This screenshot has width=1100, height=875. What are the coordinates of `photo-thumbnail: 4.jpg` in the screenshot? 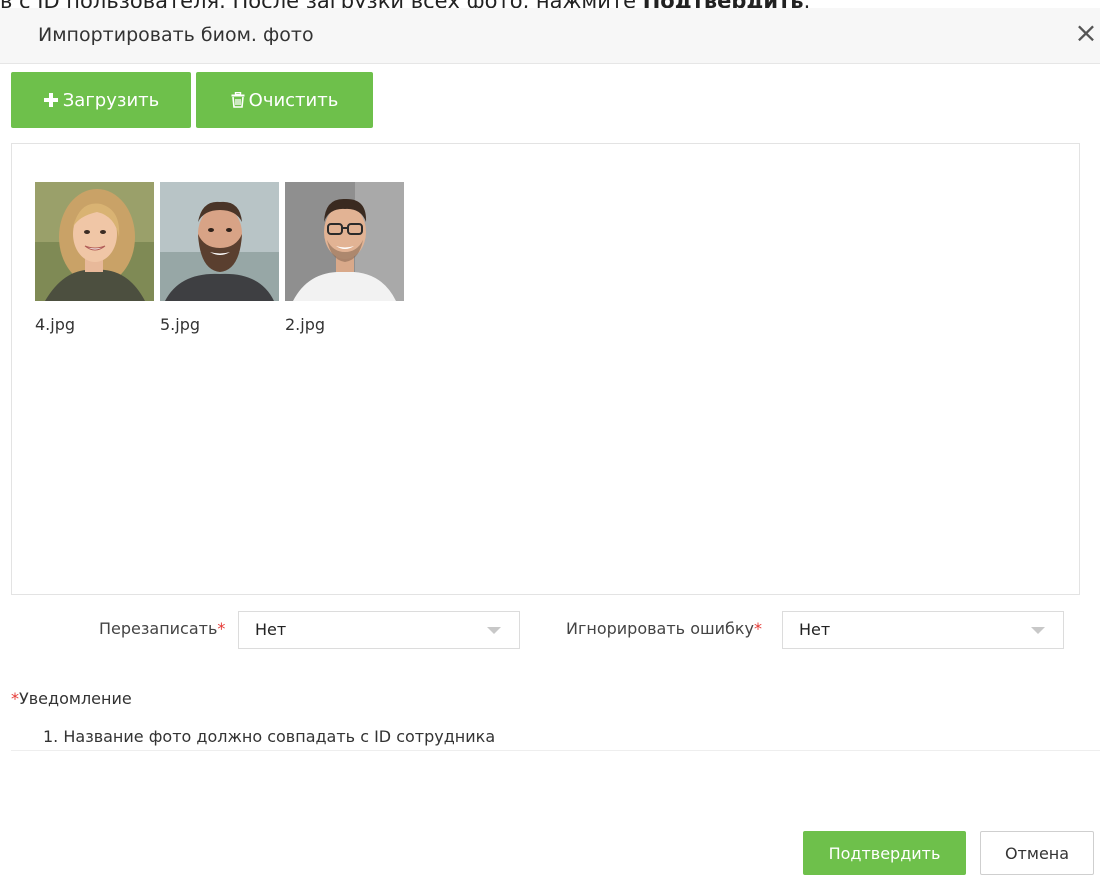 It's located at (94, 259).